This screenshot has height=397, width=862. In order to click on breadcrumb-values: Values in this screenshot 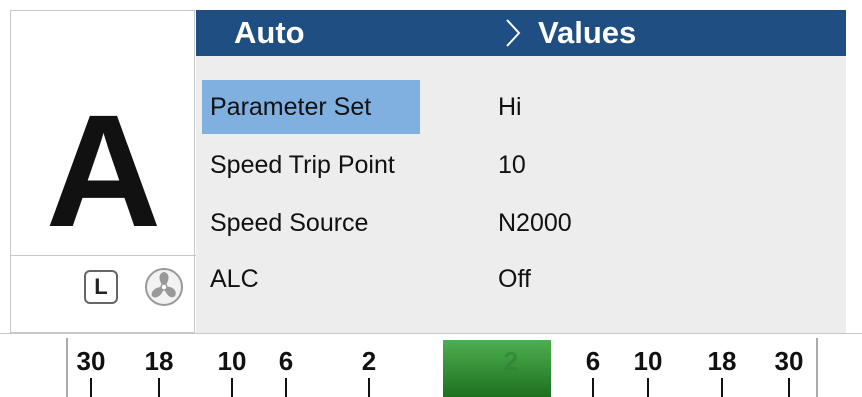, I will do `click(587, 33)`.